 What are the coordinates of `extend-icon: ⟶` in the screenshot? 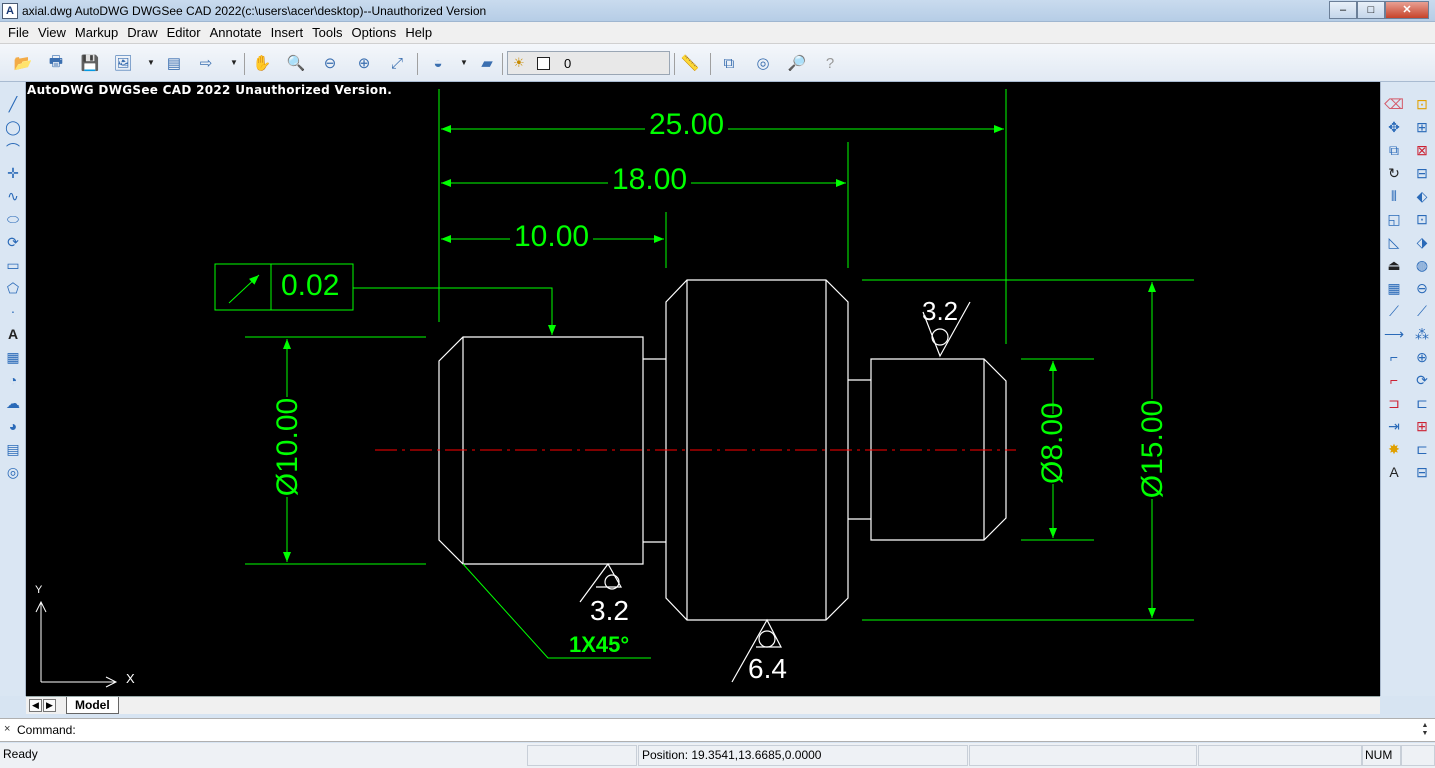 It's located at (1394, 334).